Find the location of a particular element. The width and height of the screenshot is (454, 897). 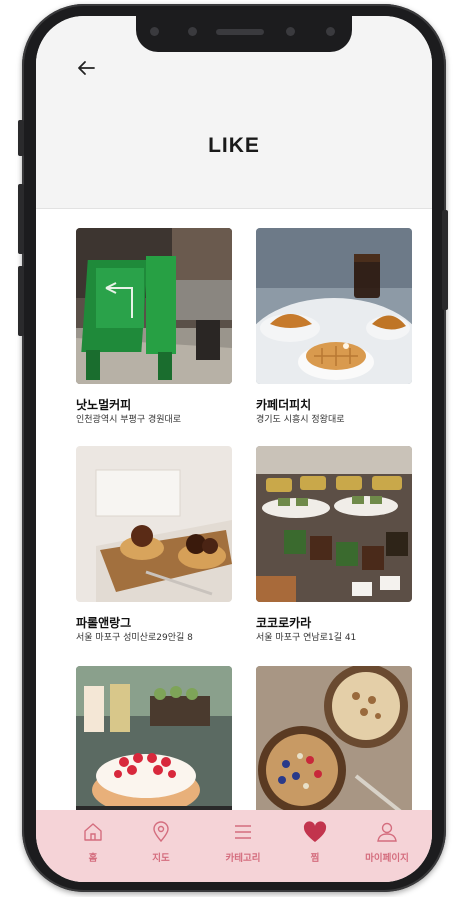

bottom-tab-bar: 홈 지도 카테고리 찜 마이페이지 is located at coordinates (234, 846).